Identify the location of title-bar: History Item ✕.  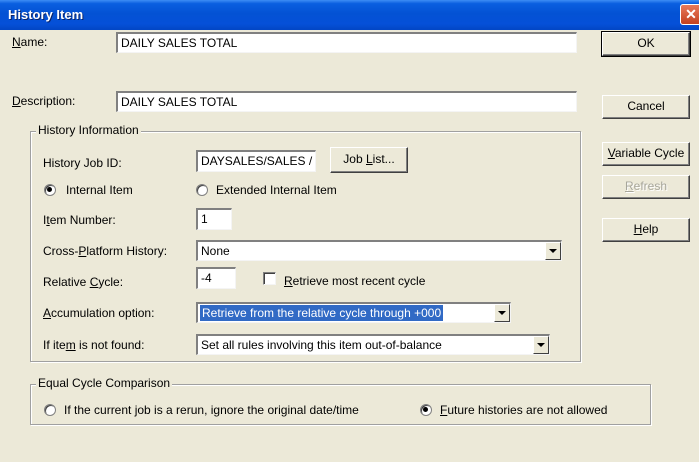
(349, 15).